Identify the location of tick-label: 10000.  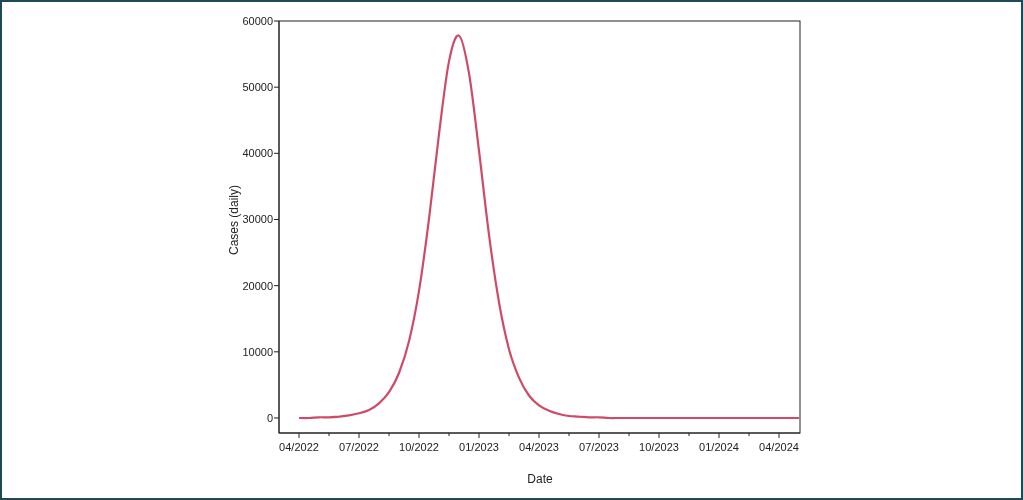
(257, 351).